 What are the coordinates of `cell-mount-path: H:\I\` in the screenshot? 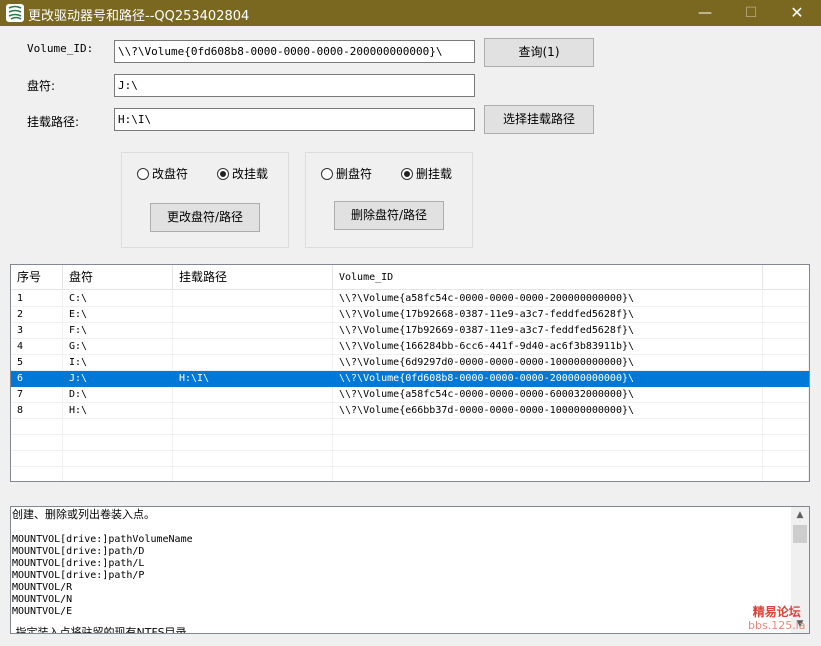 It's located at (253, 379).